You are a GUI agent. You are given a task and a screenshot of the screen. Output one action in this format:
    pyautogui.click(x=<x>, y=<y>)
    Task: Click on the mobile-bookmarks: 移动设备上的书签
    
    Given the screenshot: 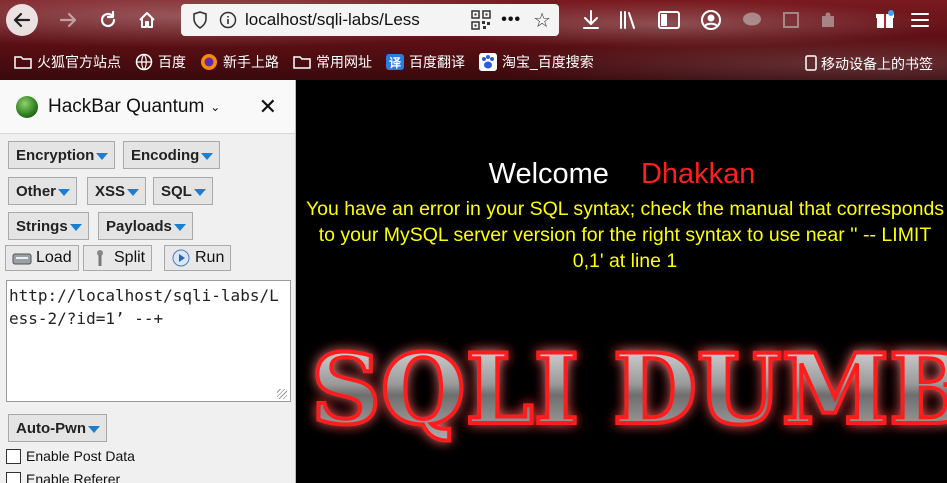 What is the action you would take?
    pyautogui.click(x=869, y=64)
    